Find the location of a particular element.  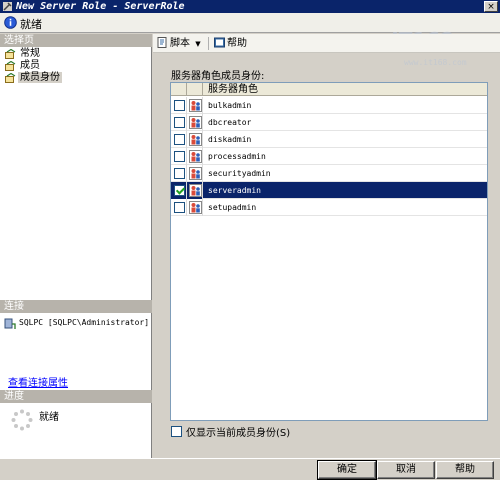

icon-column-header is located at coordinates (195, 89).